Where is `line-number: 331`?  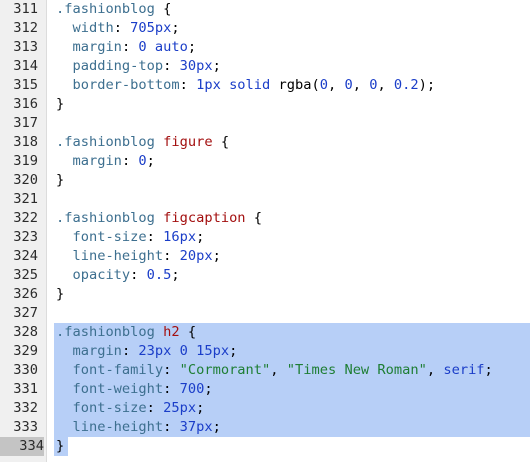 line-number: 331 is located at coordinates (25, 389).